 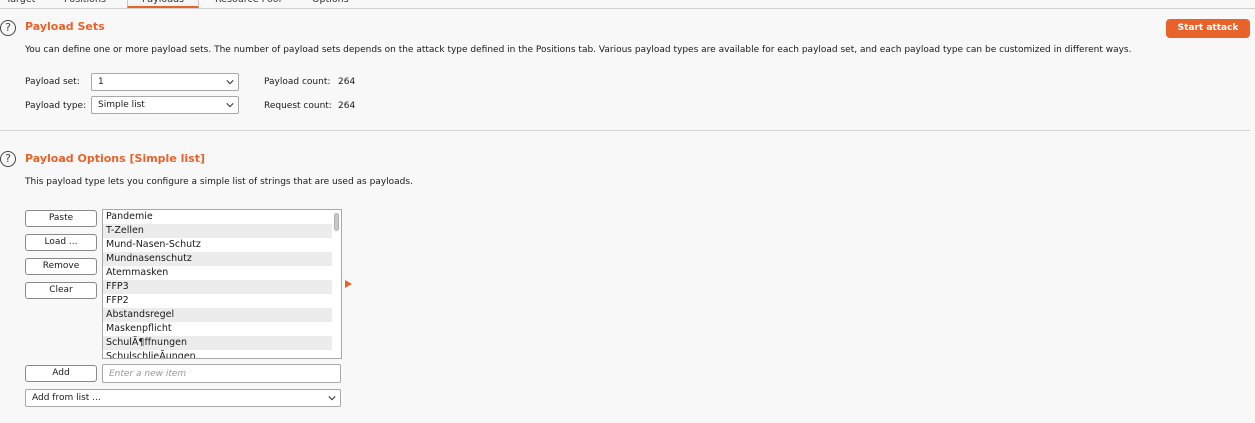 I want to click on list-item: Mundnasenschutz, so click(x=217, y=259).